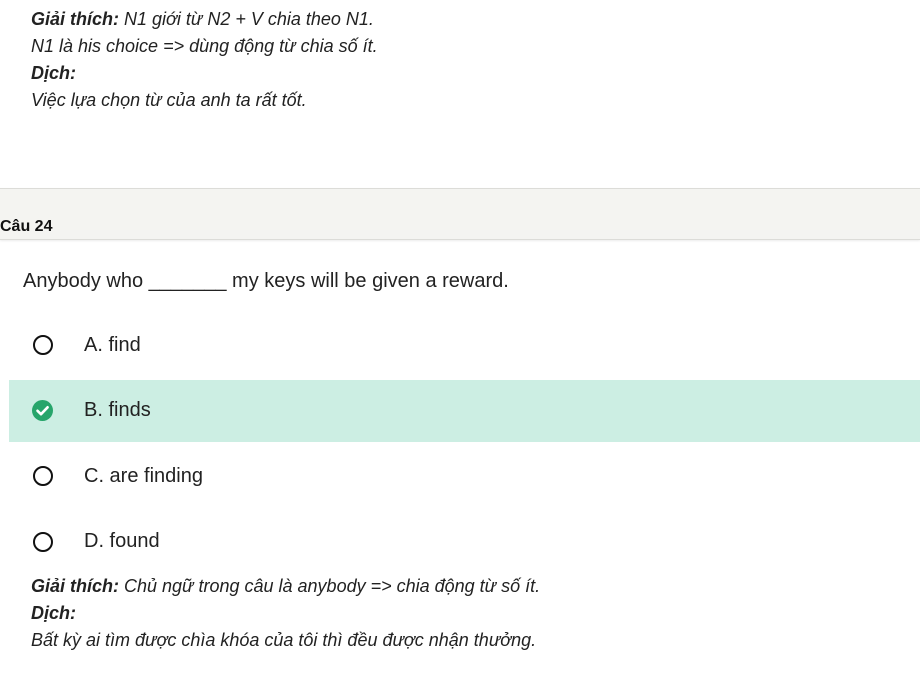  I want to click on option-d: D. found, so click(464, 542).